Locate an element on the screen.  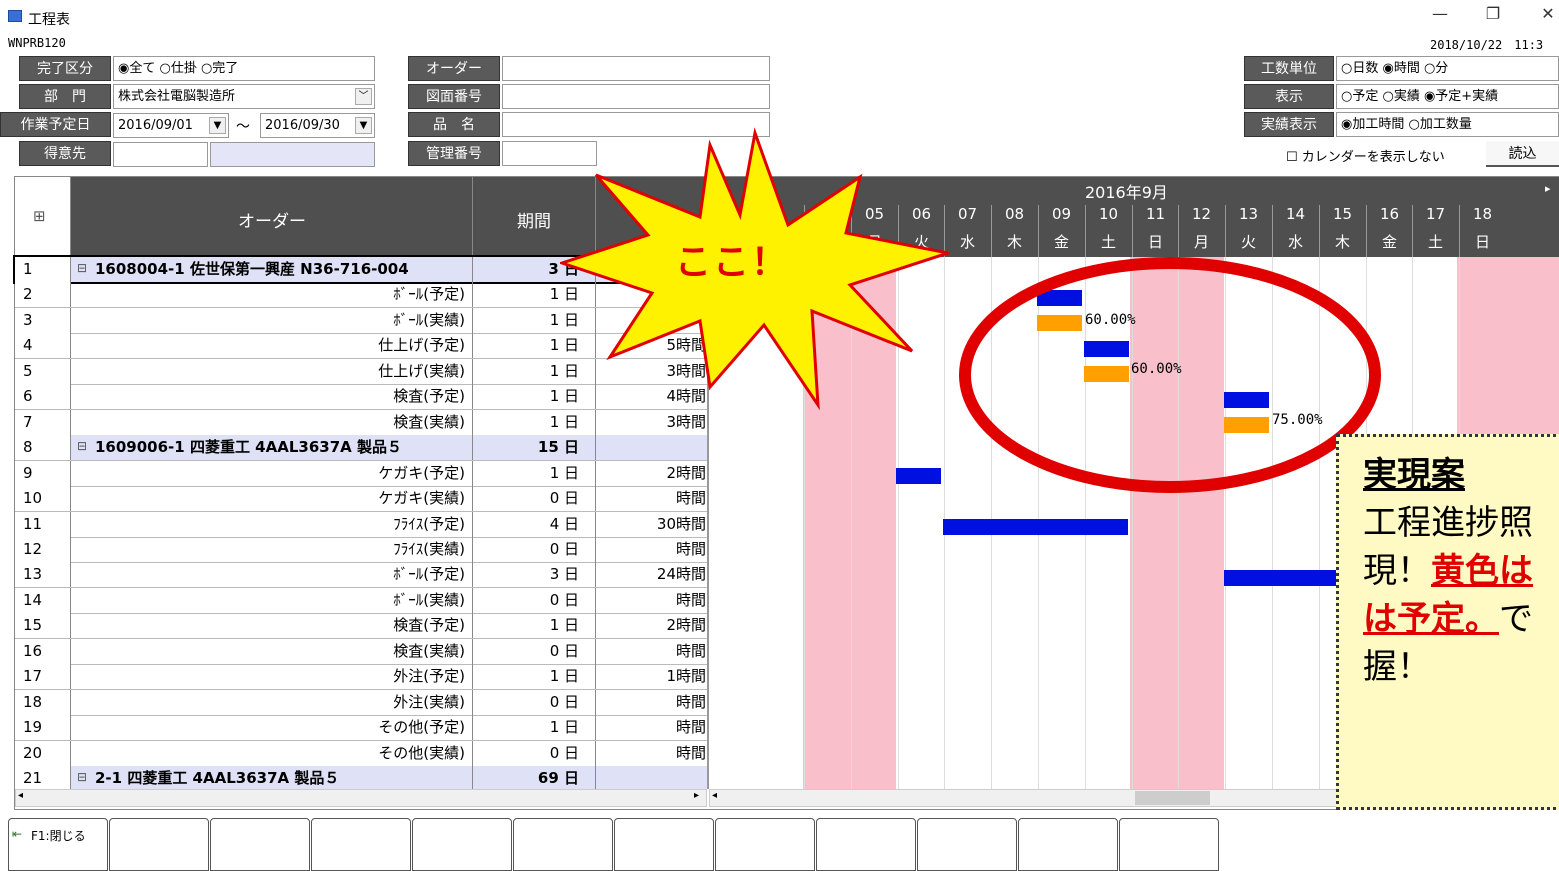
window-title: 工程表 is located at coordinates (49, 20).